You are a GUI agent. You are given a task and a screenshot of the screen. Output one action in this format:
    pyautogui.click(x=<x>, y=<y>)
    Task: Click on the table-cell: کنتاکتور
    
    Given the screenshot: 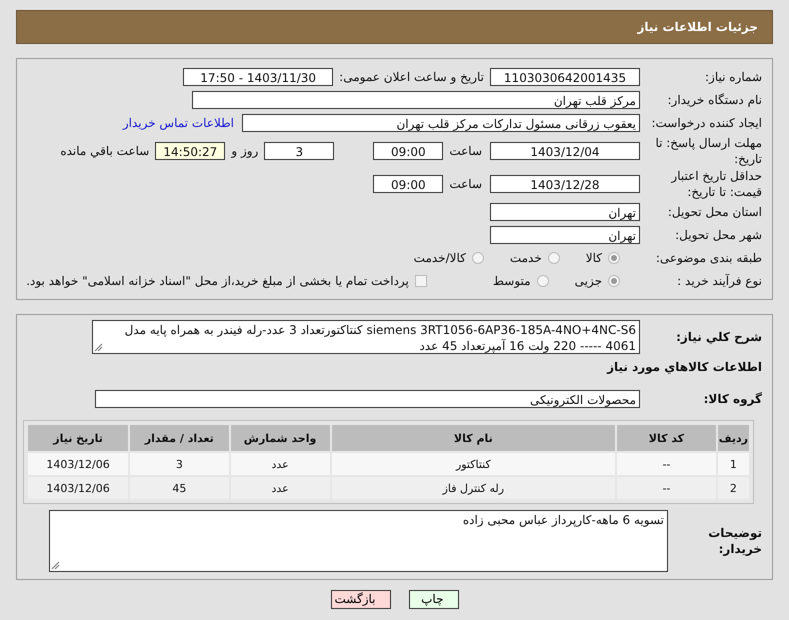 What is the action you would take?
    pyautogui.click(x=474, y=464)
    